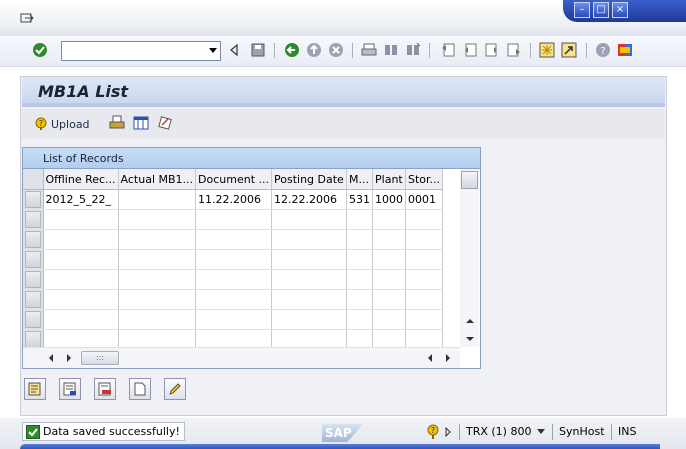 Image resolution: width=686 pixels, height=449 pixels. I want to click on find-icon, so click(391, 50).